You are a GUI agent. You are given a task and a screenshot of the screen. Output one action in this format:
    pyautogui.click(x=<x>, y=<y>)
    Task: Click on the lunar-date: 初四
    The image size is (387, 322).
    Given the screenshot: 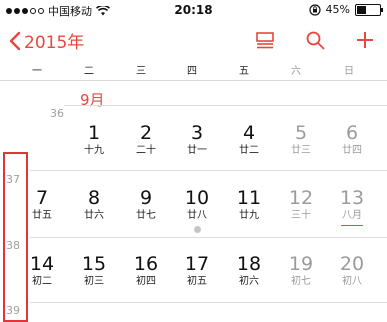 What is the action you would take?
    pyautogui.click(x=146, y=281)
    